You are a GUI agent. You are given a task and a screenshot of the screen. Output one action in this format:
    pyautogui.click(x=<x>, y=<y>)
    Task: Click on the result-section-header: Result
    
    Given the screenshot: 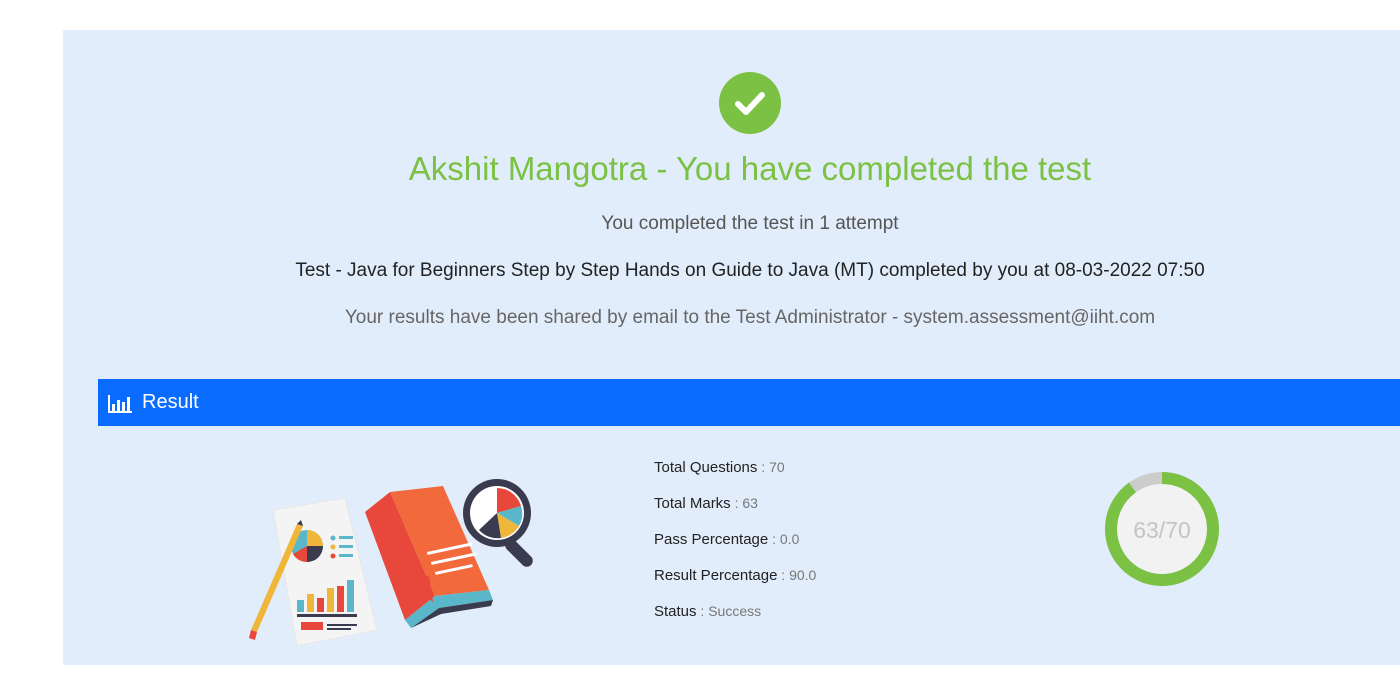 What is the action you would take?
    pyautogui.click(x=749, y=402)
    